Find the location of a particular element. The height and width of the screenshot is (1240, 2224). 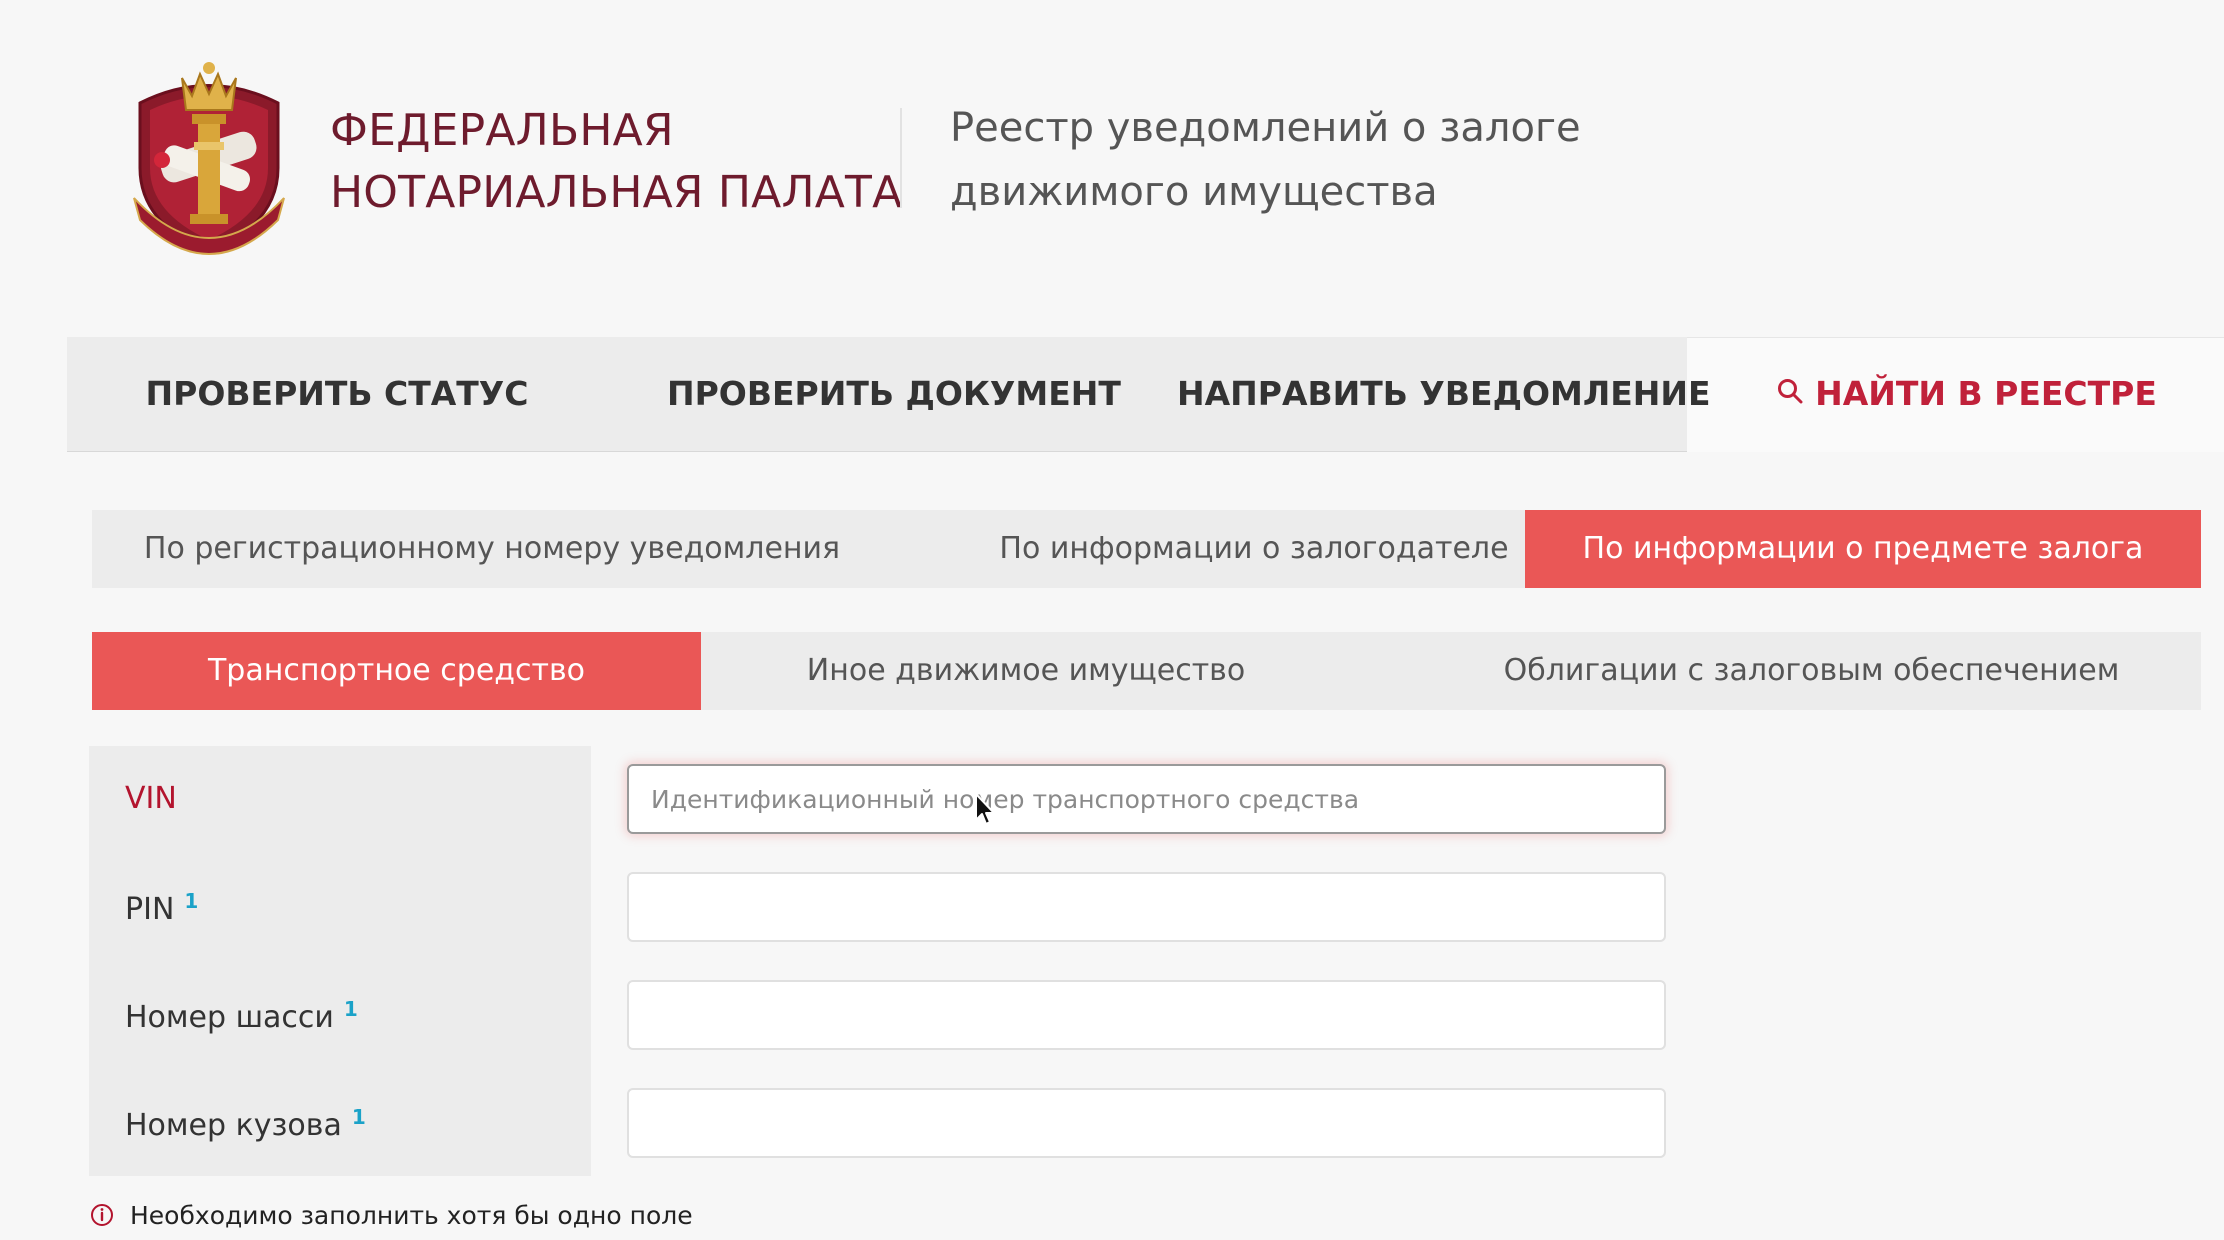

tab-by-registration-number: По регистрационному номеру уведомления is located at coordinates (492, 549).